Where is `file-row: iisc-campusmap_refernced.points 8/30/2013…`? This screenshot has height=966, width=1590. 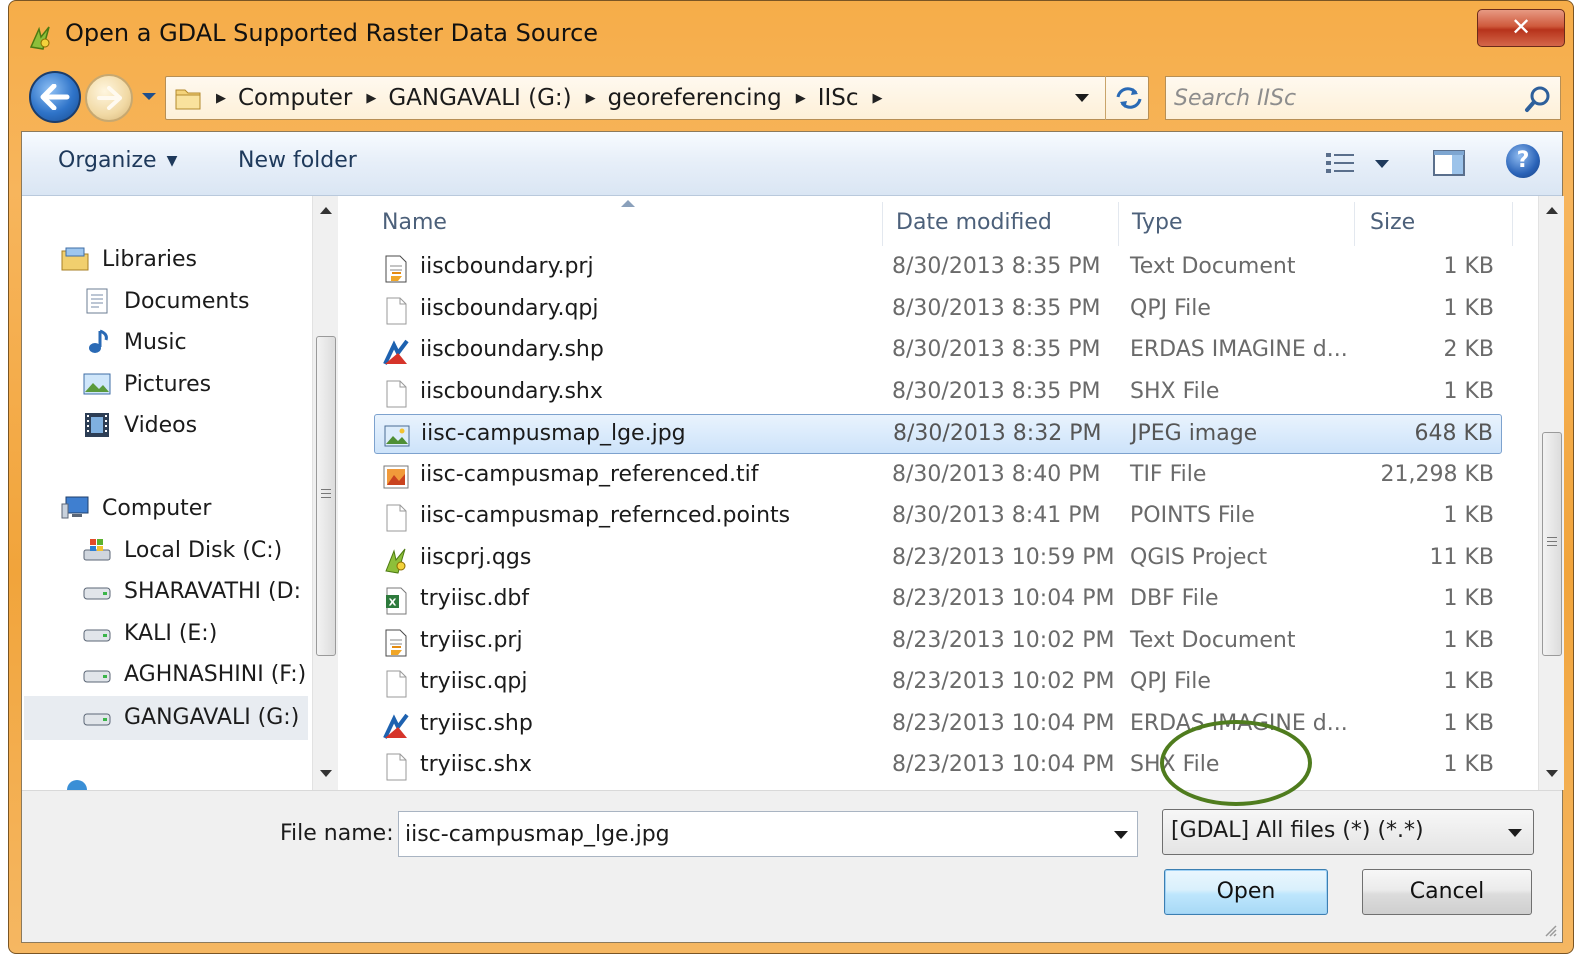 file-row: iisc-campusmap_refernced.points 8/30/2013… is located at coordinates (938, 517).